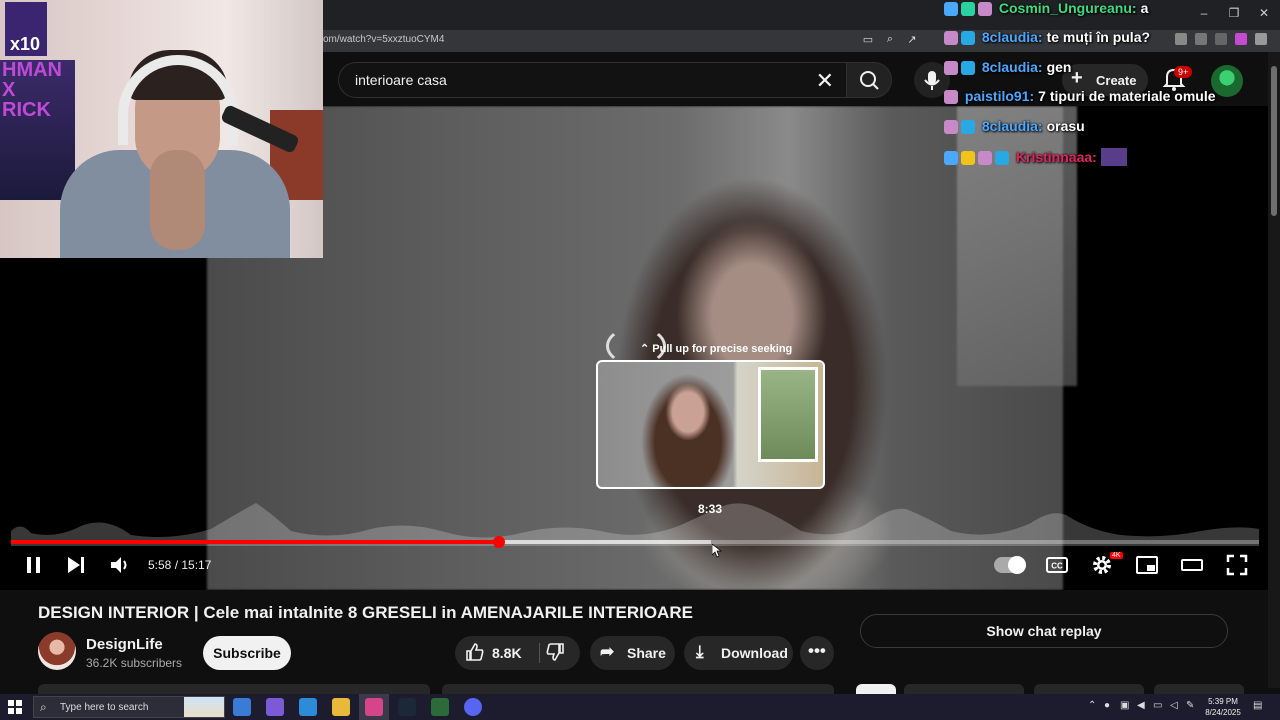 The width and height of the screenshot is (1280, 720). Describe the element at coordinates (401, 80) in the screenshot. I see `search-query: interioare casa` at that location.